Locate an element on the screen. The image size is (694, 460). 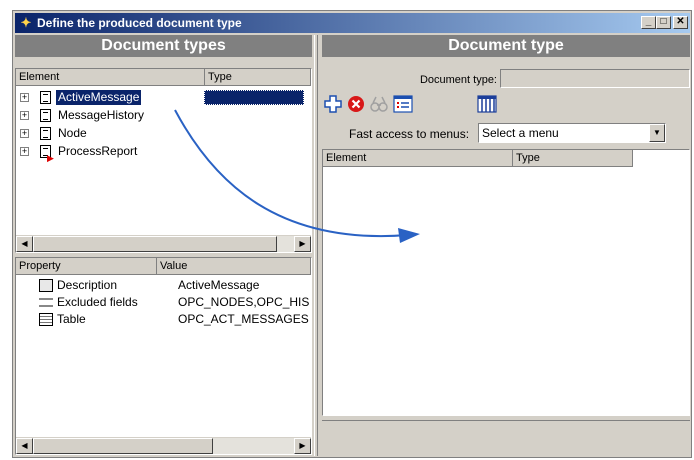
table-view-icon is located at coordinates (487, 104).